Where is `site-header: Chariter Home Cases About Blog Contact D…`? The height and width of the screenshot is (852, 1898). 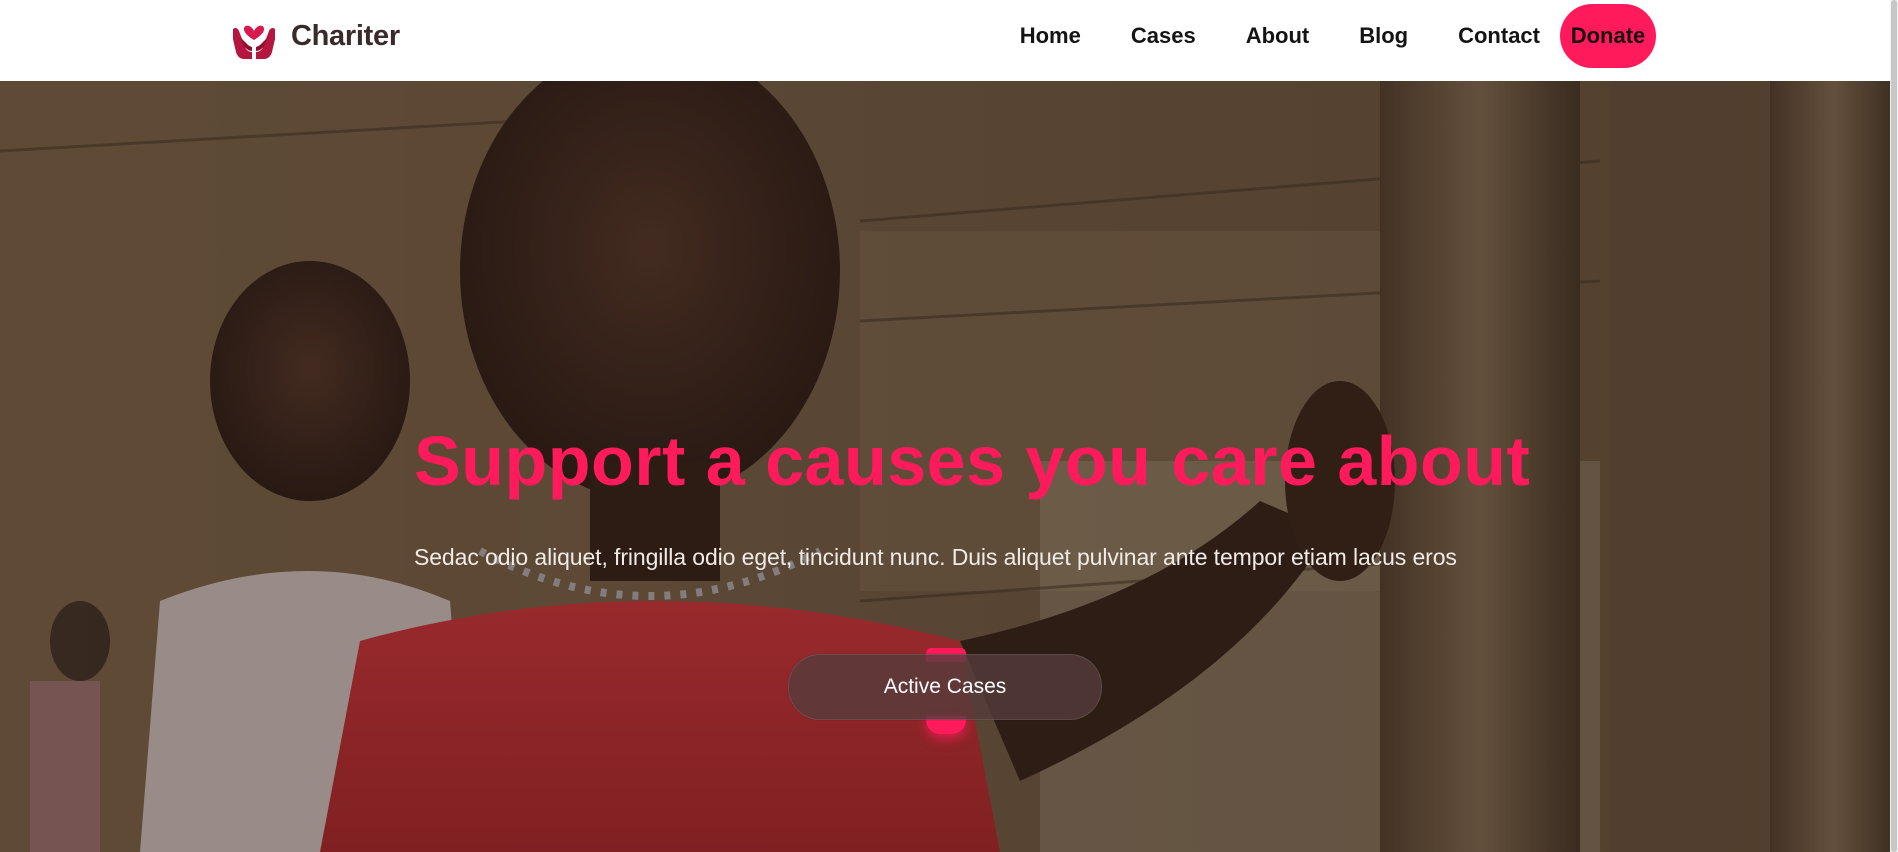 site-header: Chariter Home Cases About Blog Contact D… is located at coordinates (949, 40).